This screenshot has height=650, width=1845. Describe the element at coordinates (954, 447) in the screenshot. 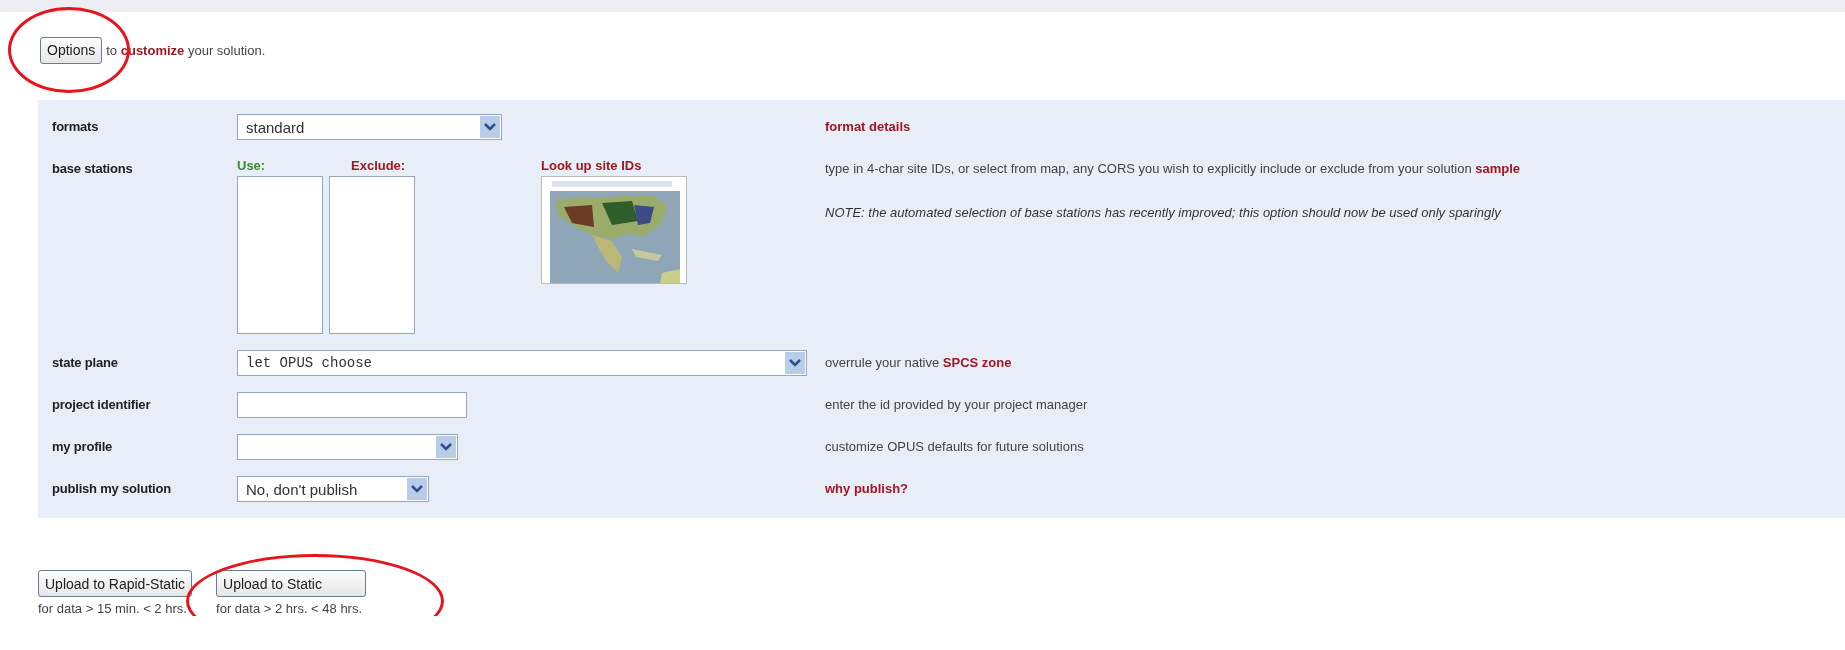

I see `help-text: customize OPUS defaults for future solutions` at that location.